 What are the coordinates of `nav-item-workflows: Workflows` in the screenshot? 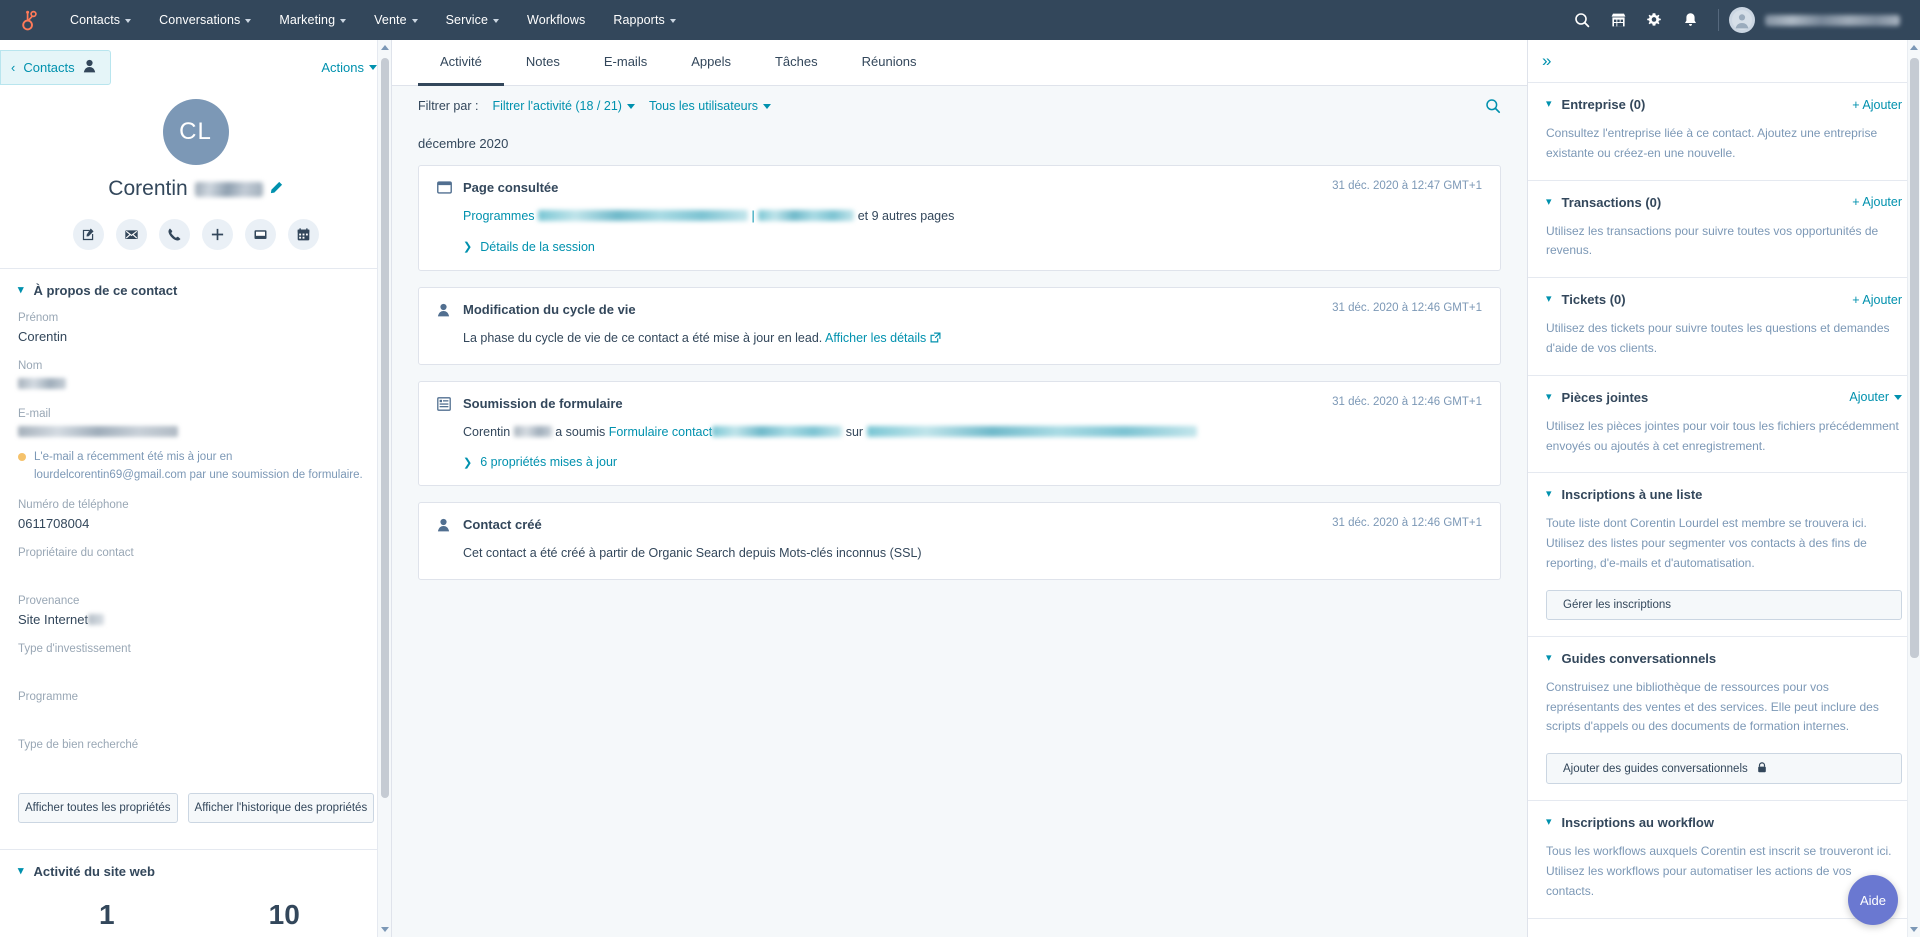 It's located at (556, 20).